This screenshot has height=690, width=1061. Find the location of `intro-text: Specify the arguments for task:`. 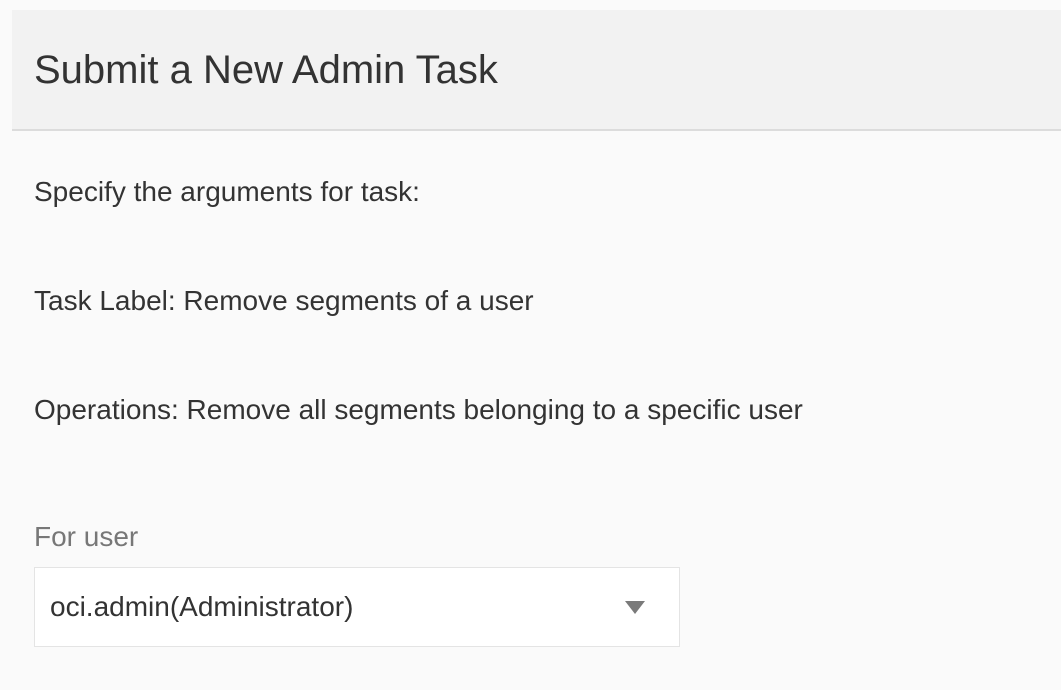

intro-text: Specify the arguments for task: is located at coordinates (227, 191).